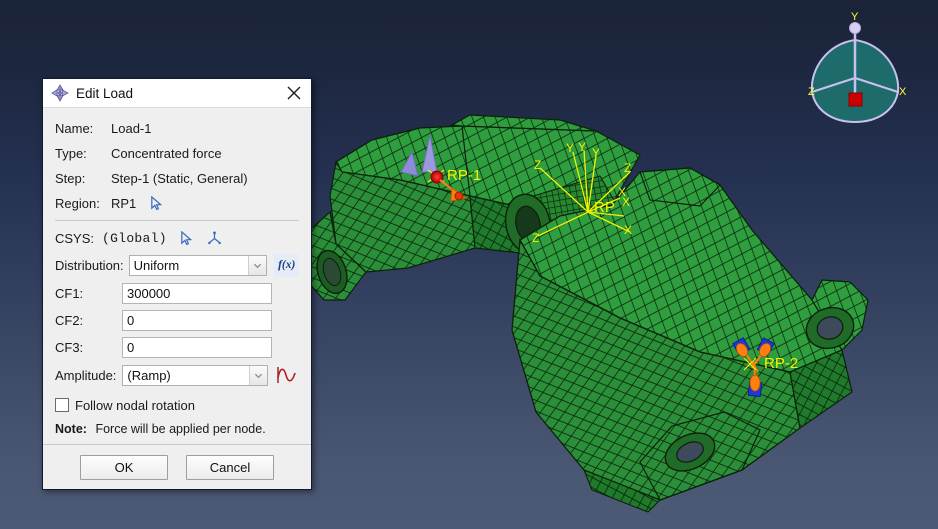 The image size is (938, 529). Describe the element at coordinates (62, 405) in the screenshot. I see `follow-nodal-rotation-checkbox` at that location.